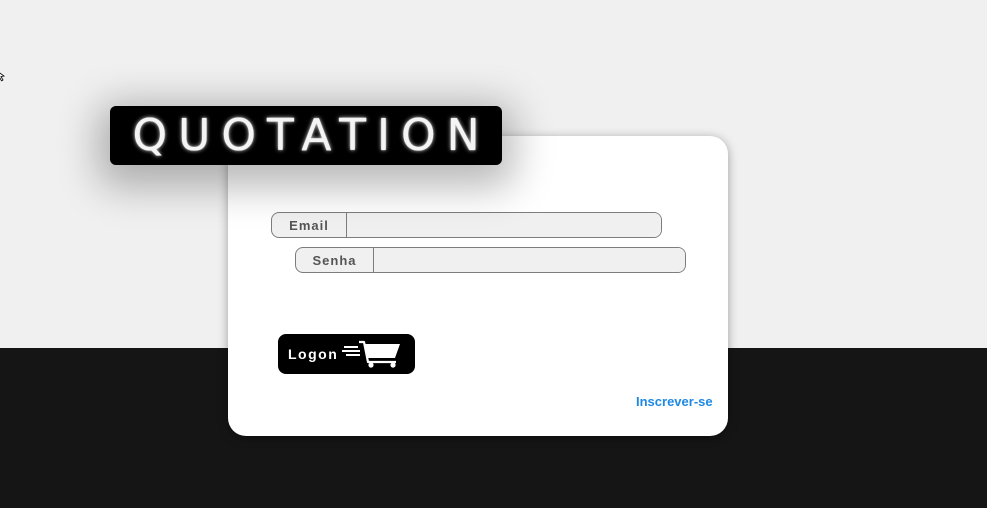 This screenshot has height=508, width=987. What do you see at coordinates (504, 225) in the screenshot?
I see `email-input` at bounding box center [504, 225].